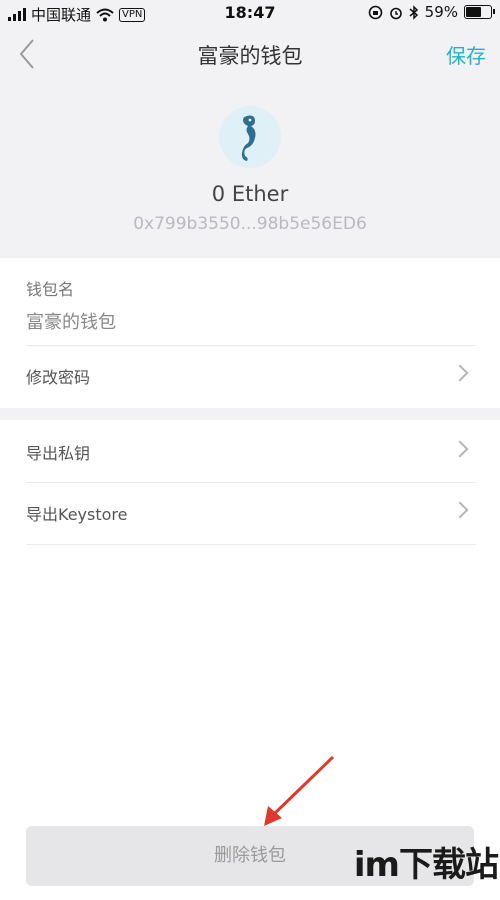 The width and height of the screenshot is (500, 900). Describe the element at coordinates (250, 194) in the screenshot. I see `wallet-balance: 0 Ether` at that location.